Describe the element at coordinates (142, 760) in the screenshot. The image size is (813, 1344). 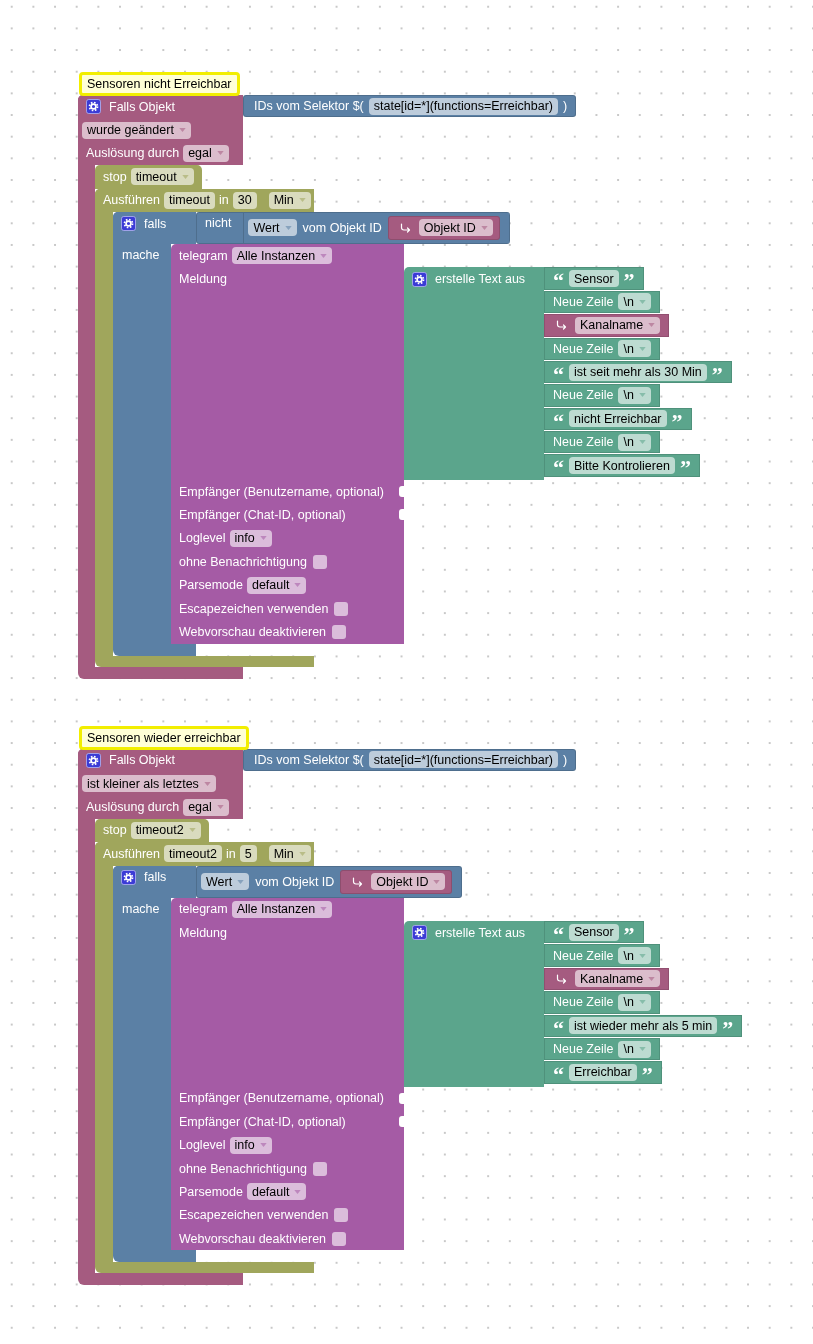
I see `block-label: Falls Objekt` at that location.